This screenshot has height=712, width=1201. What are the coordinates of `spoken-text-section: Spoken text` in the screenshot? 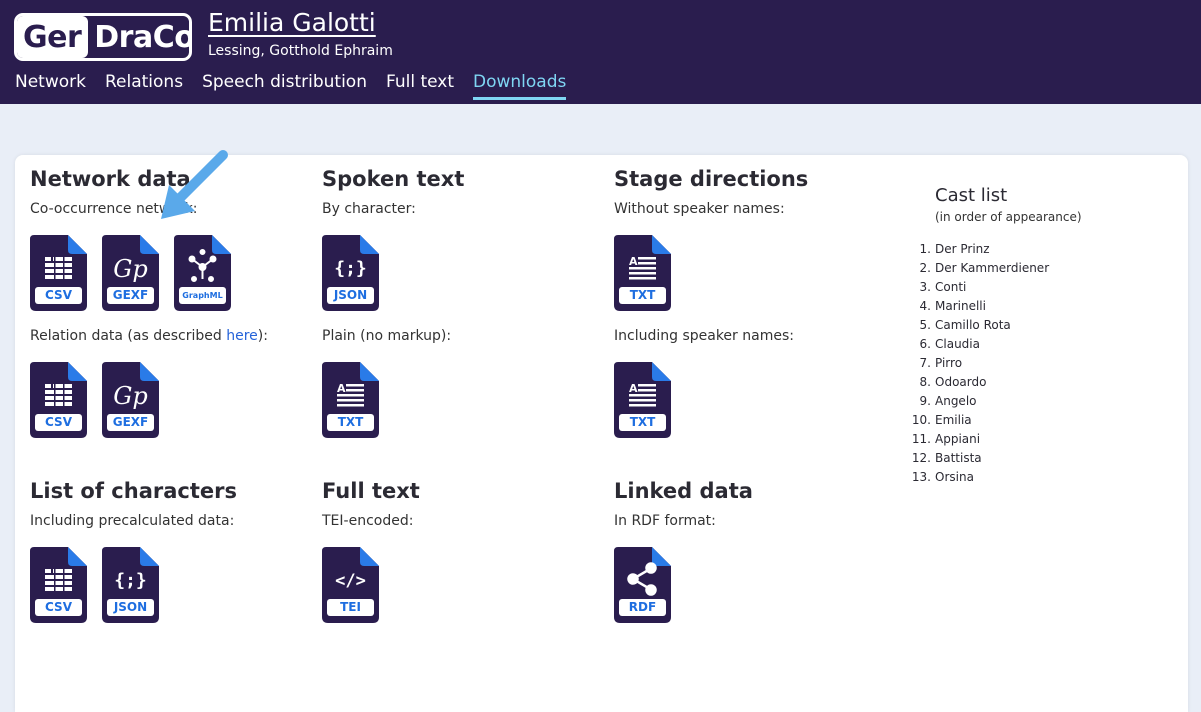 It's located at (393, 179).